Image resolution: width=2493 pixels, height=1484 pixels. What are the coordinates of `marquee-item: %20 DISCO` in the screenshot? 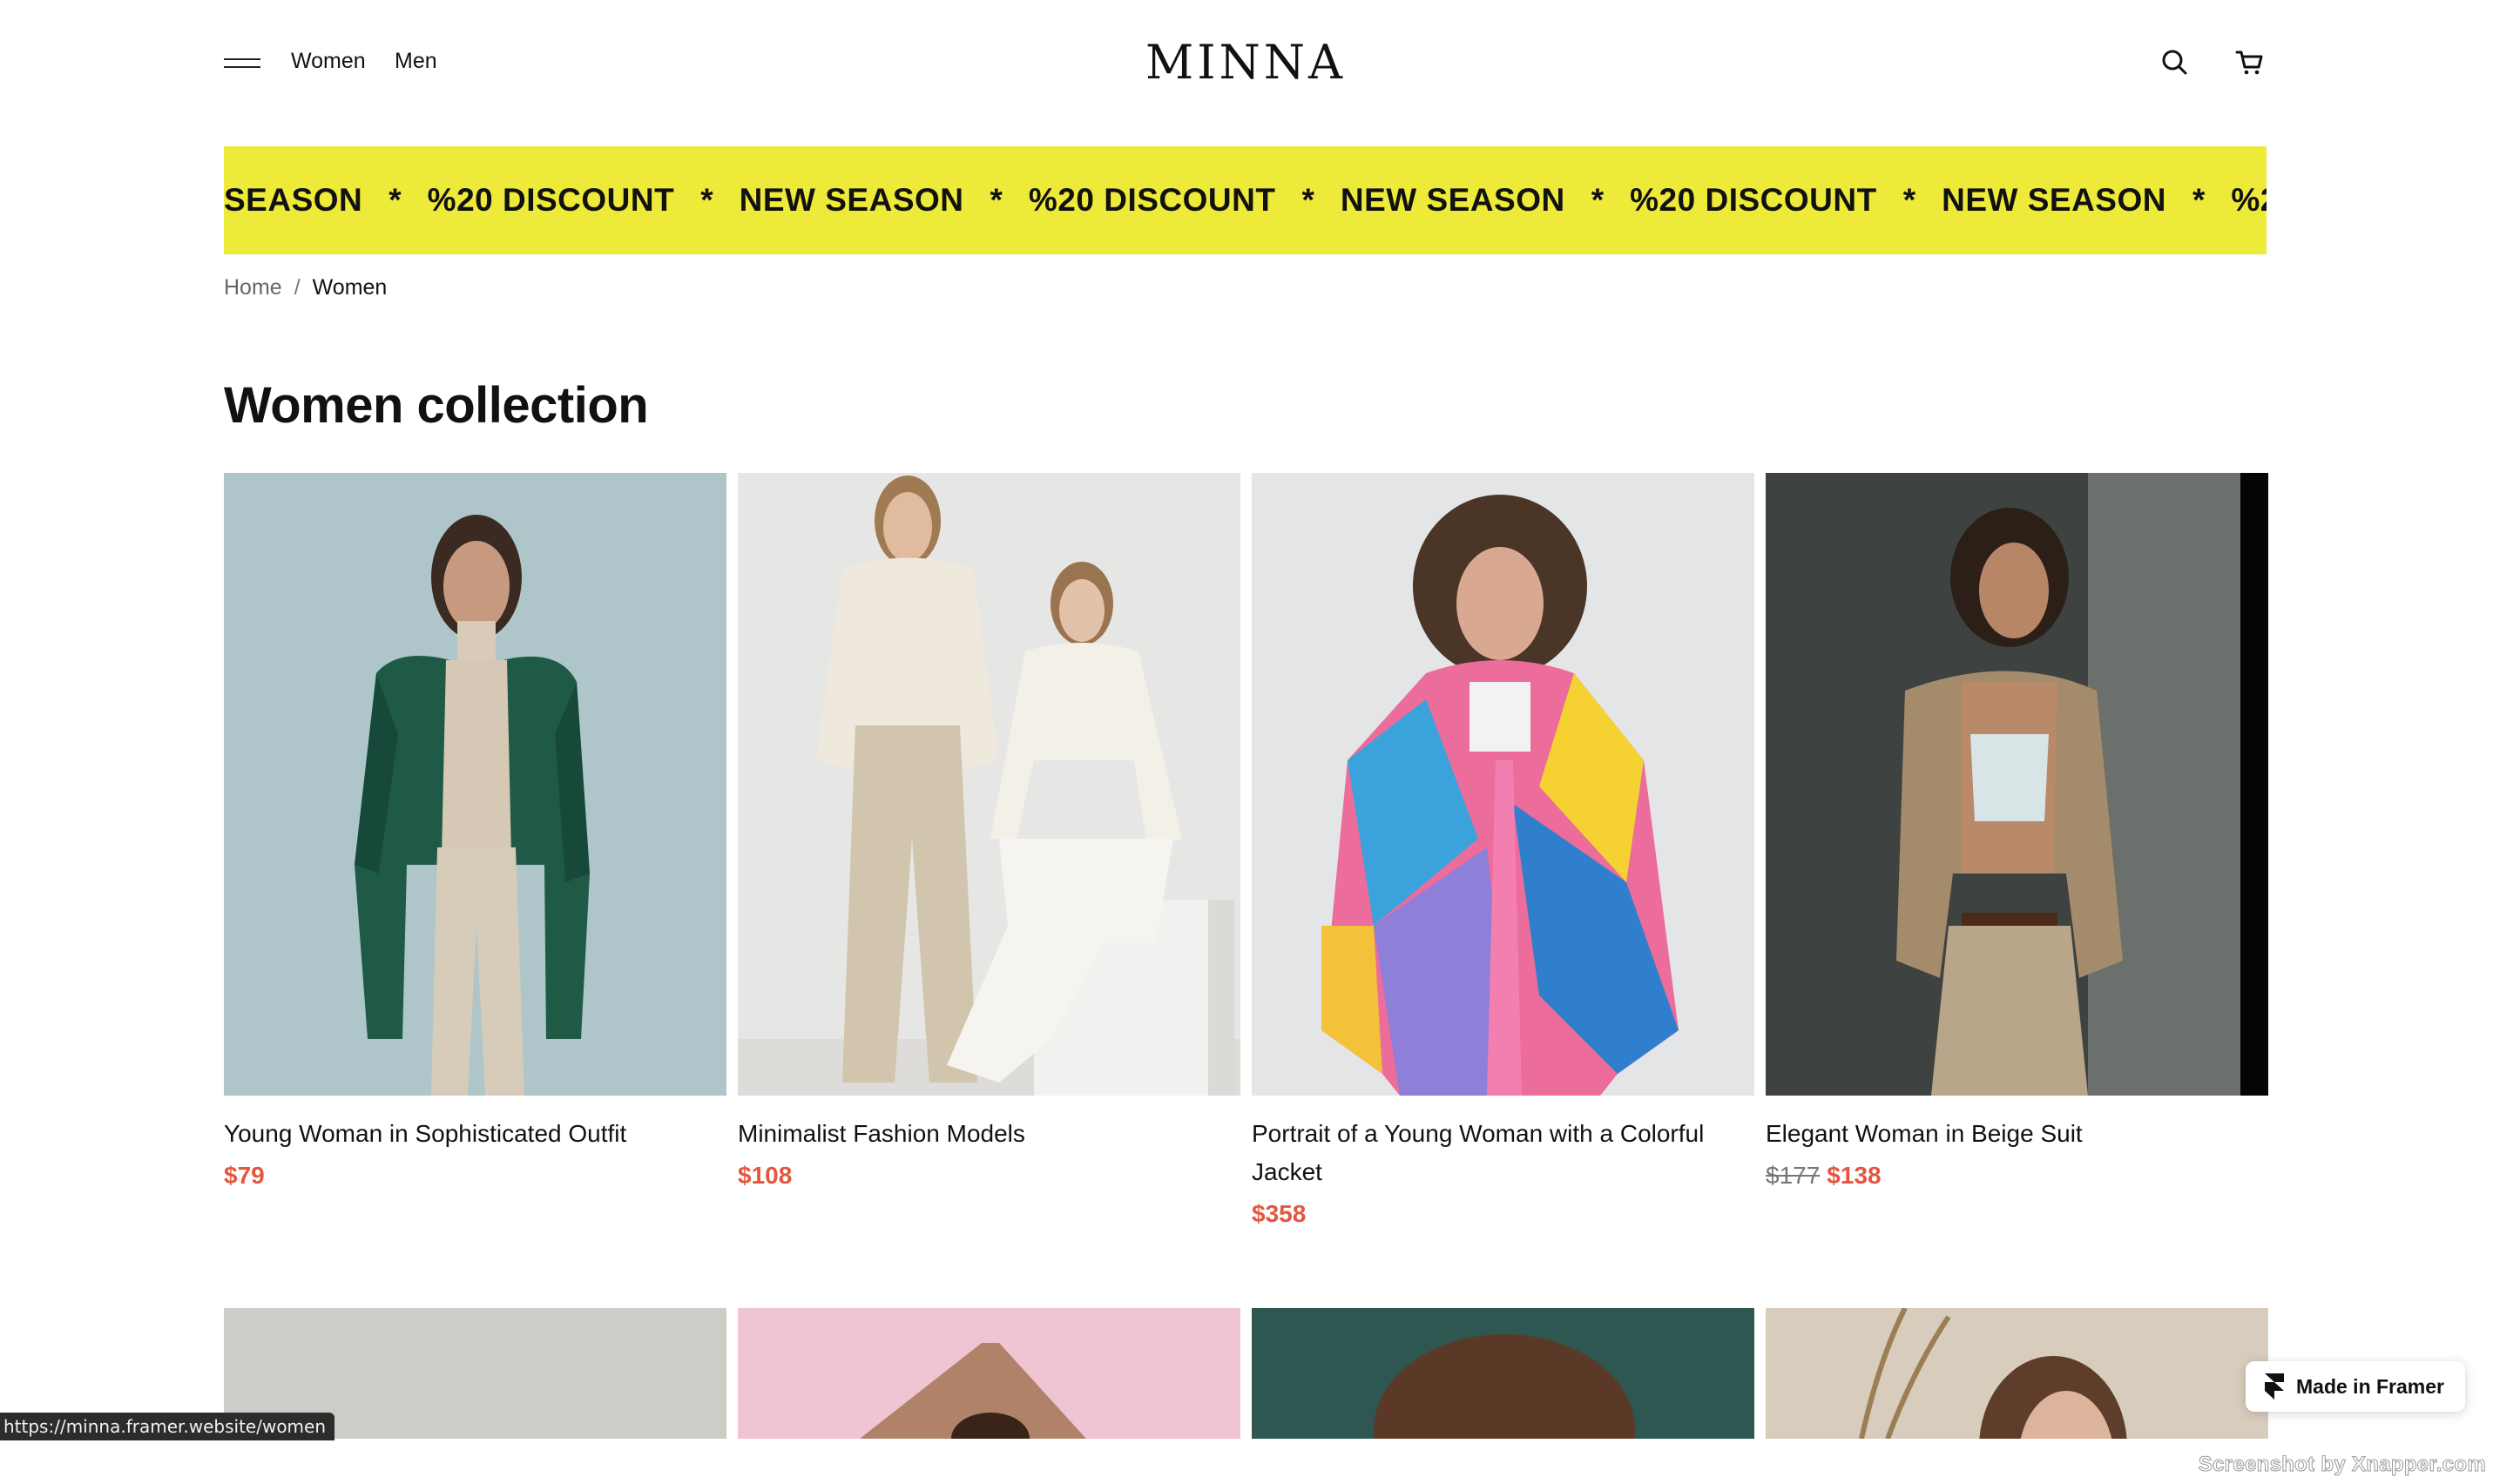 It's located at (2249, 200).